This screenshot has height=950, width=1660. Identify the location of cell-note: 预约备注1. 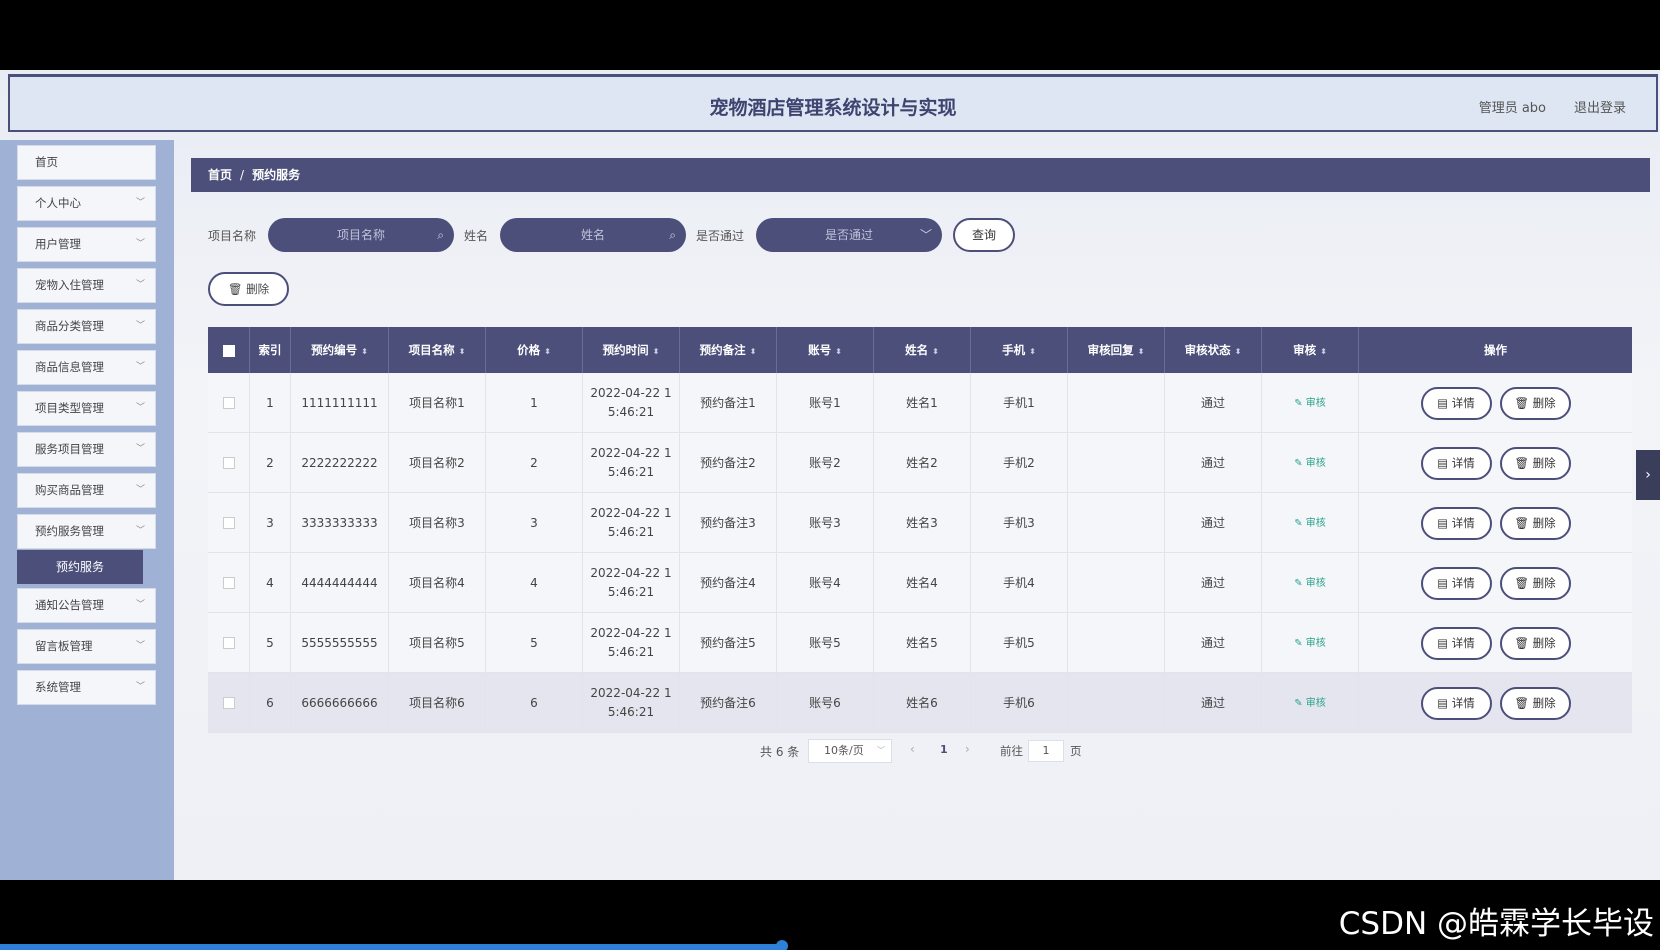
(728, 403).